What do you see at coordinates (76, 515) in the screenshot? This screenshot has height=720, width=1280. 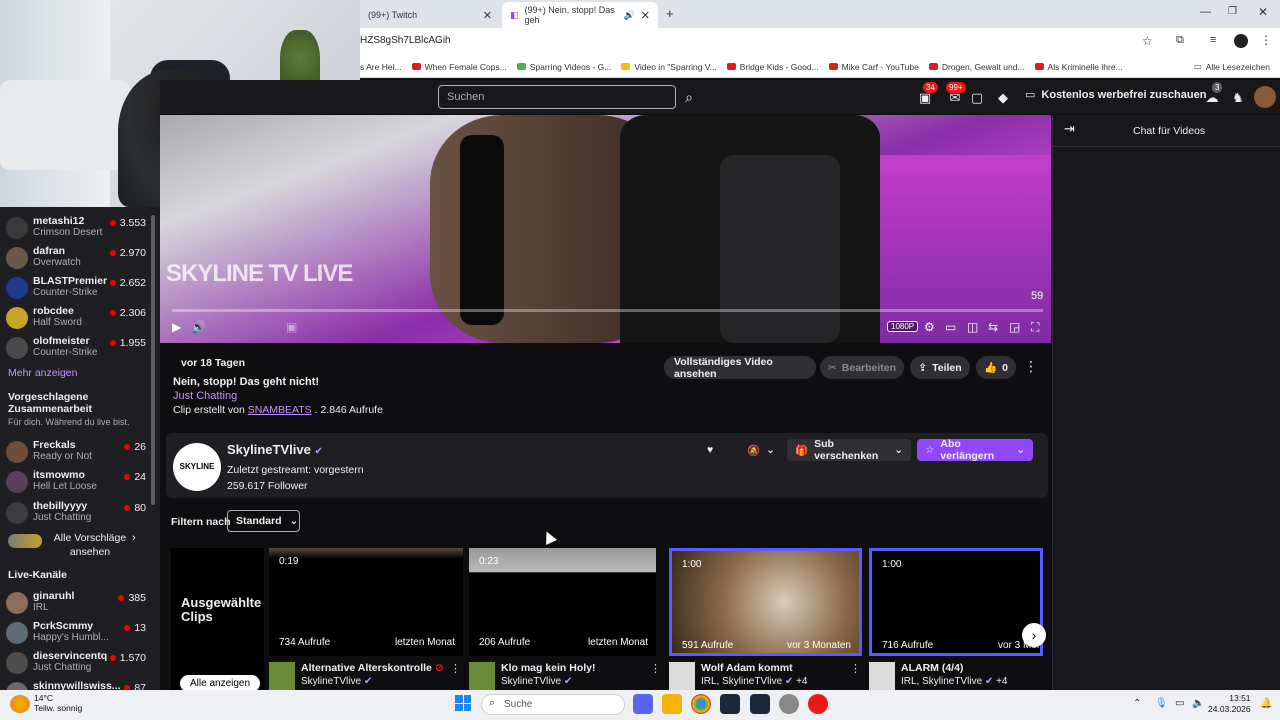 I see `sidebar-channel: thebillyyyy Just Chatting 80` at bounding box center [76, 515].